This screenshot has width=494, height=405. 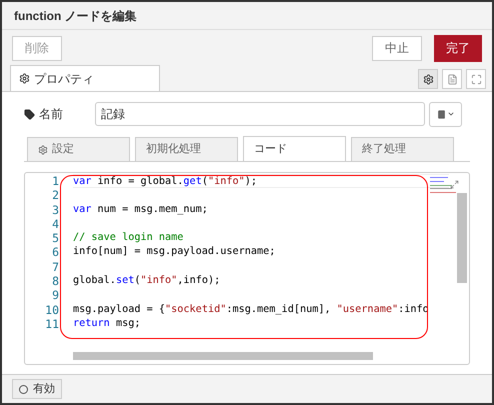 What do you see at coordinates (260, 114) in the screenshot?
I see `name-field: 記録` at bounding box center [260, 114].